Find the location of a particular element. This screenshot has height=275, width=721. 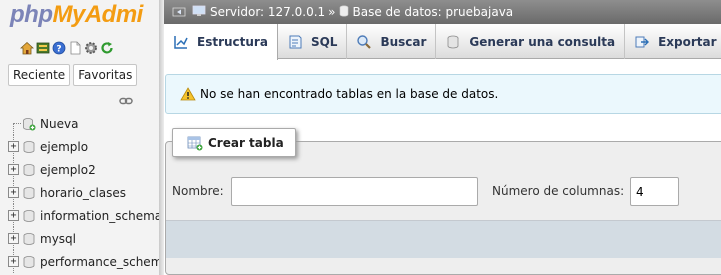

tab-search: Buscar is located at coordinates (392, 41).